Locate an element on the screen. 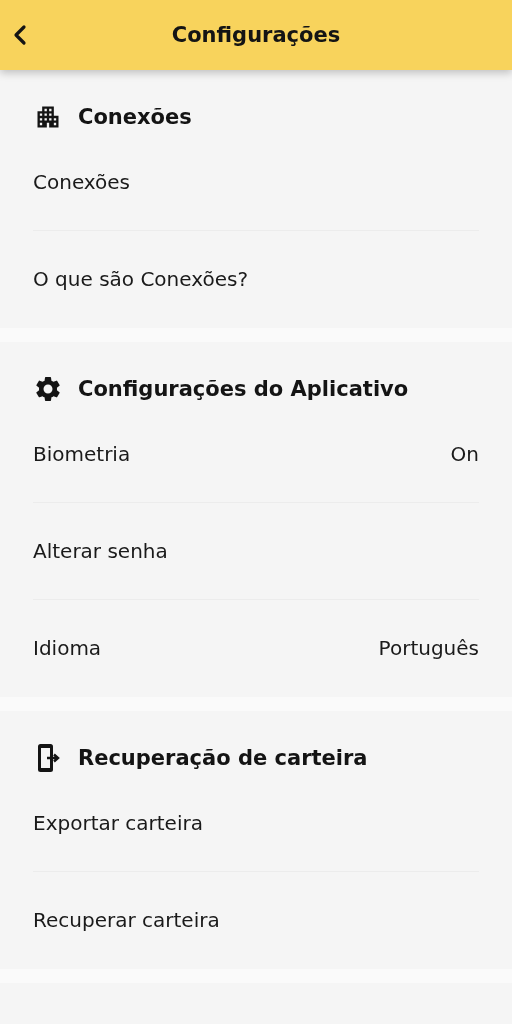 Image resolution: width=512 pixels, height=1024 pixels. section-heading: Conexões is located at coordinates (135, 117).